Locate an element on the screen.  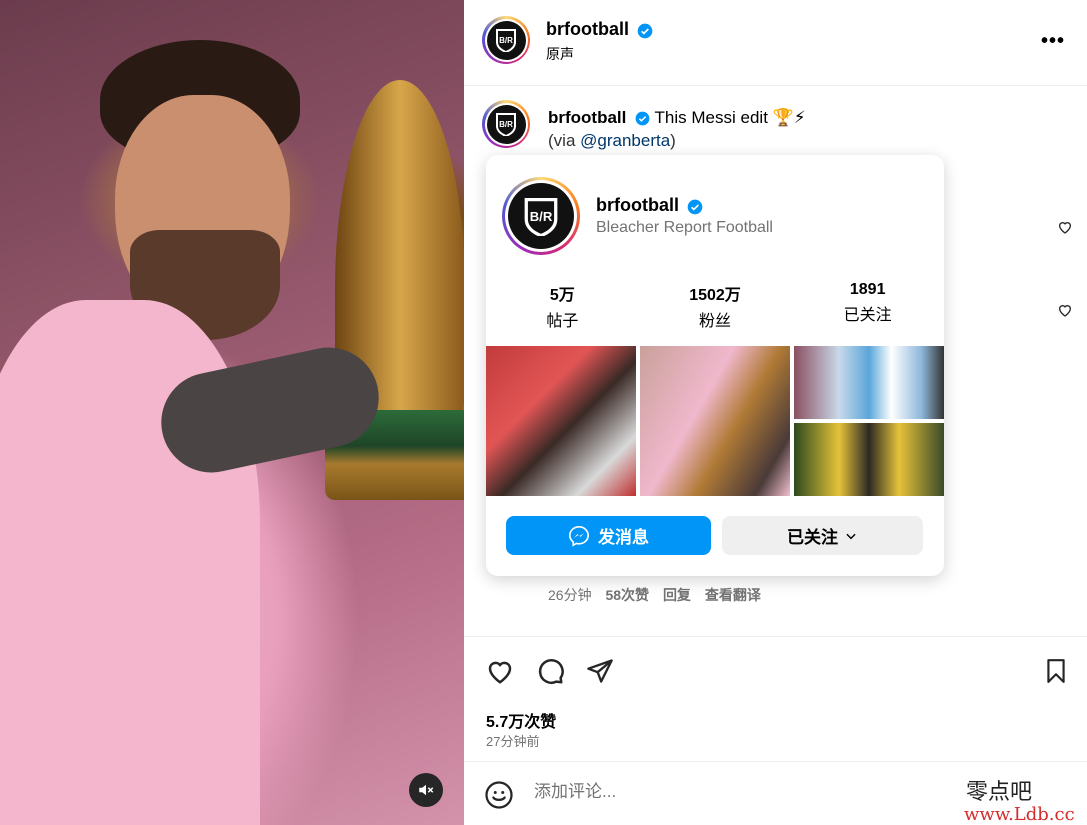
comment-reply-button: 回复 is located at coordinates (677, 595).